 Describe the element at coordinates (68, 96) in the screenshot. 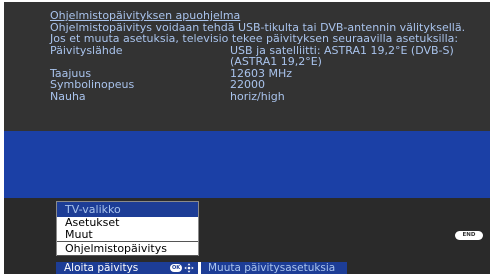

I see `band-label: Nauha` at that location.